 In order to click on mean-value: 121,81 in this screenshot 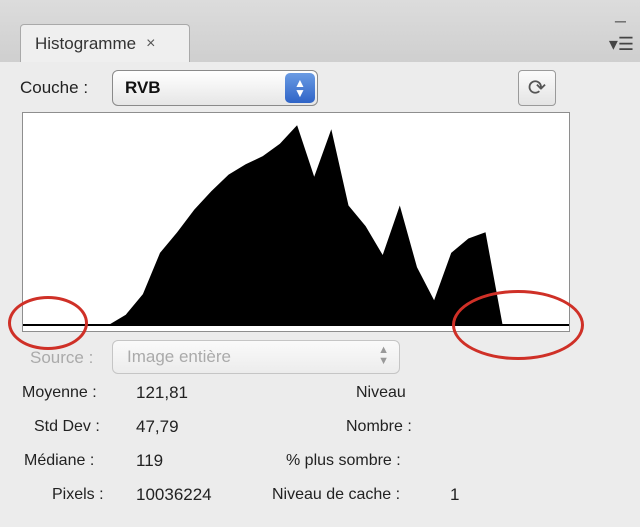, I will do `click(162, 392)`.